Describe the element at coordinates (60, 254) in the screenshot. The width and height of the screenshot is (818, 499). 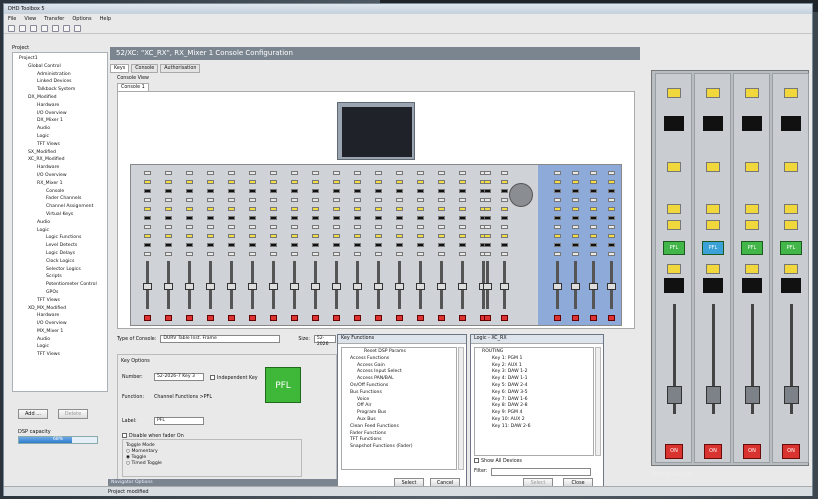
I see `tree-item: Logic Delays` at that location.